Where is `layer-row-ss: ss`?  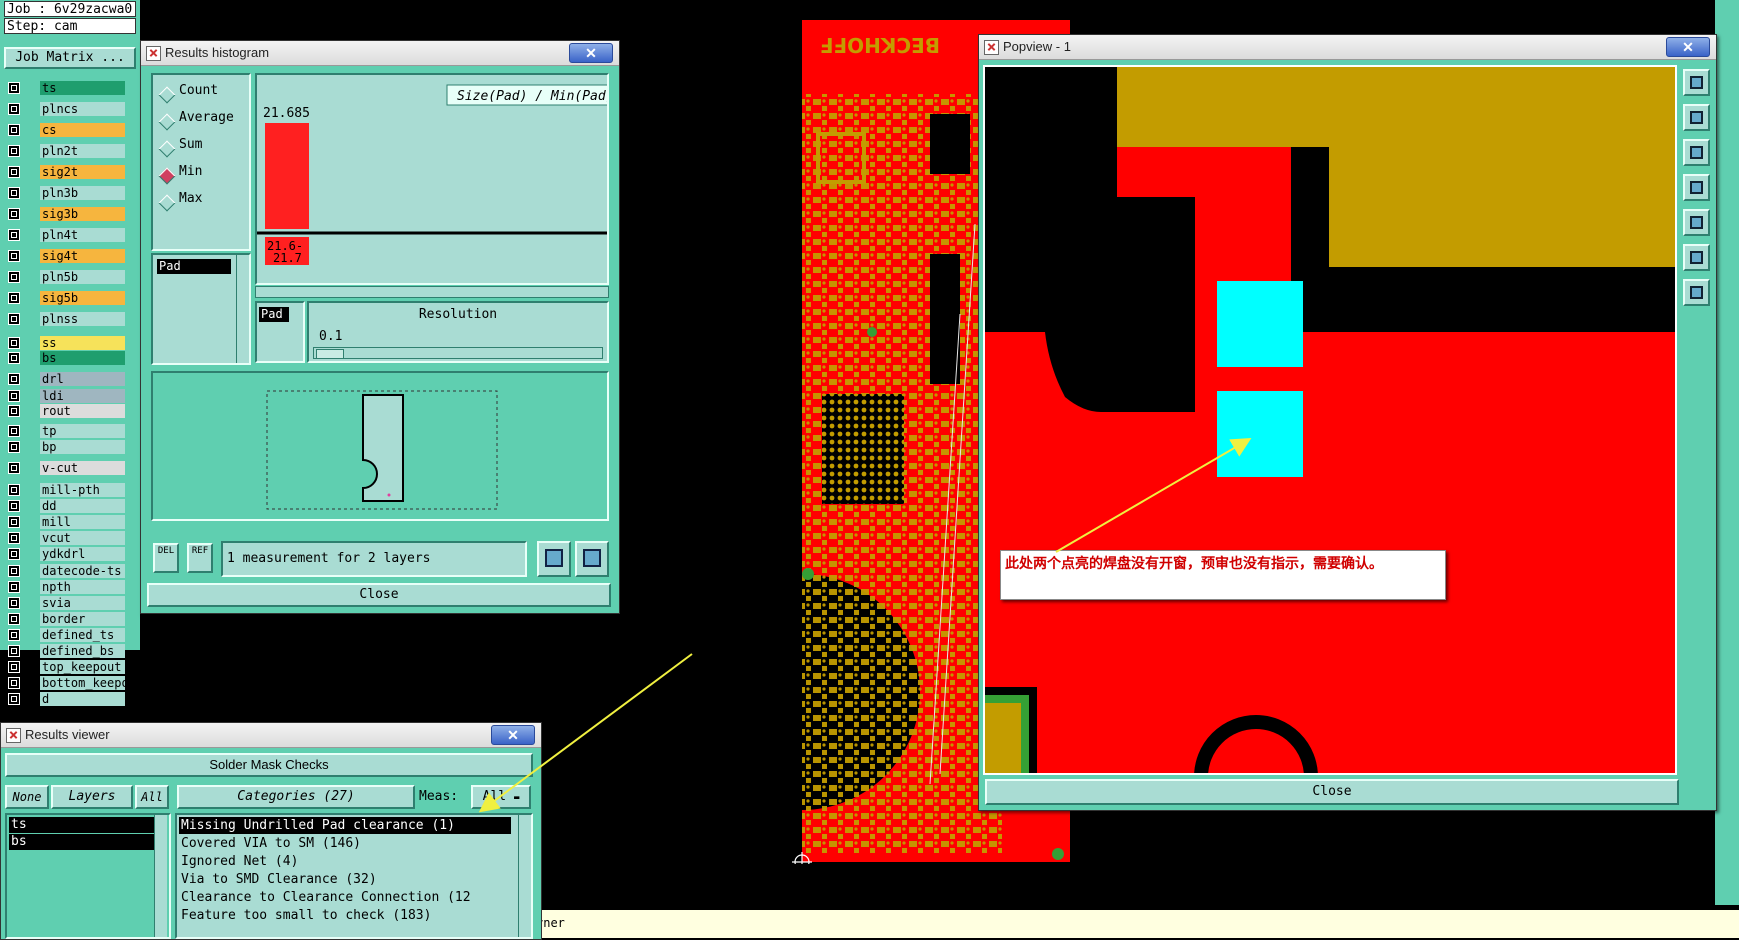 layer-row-ss: ss is located at coordinates (66, 343).